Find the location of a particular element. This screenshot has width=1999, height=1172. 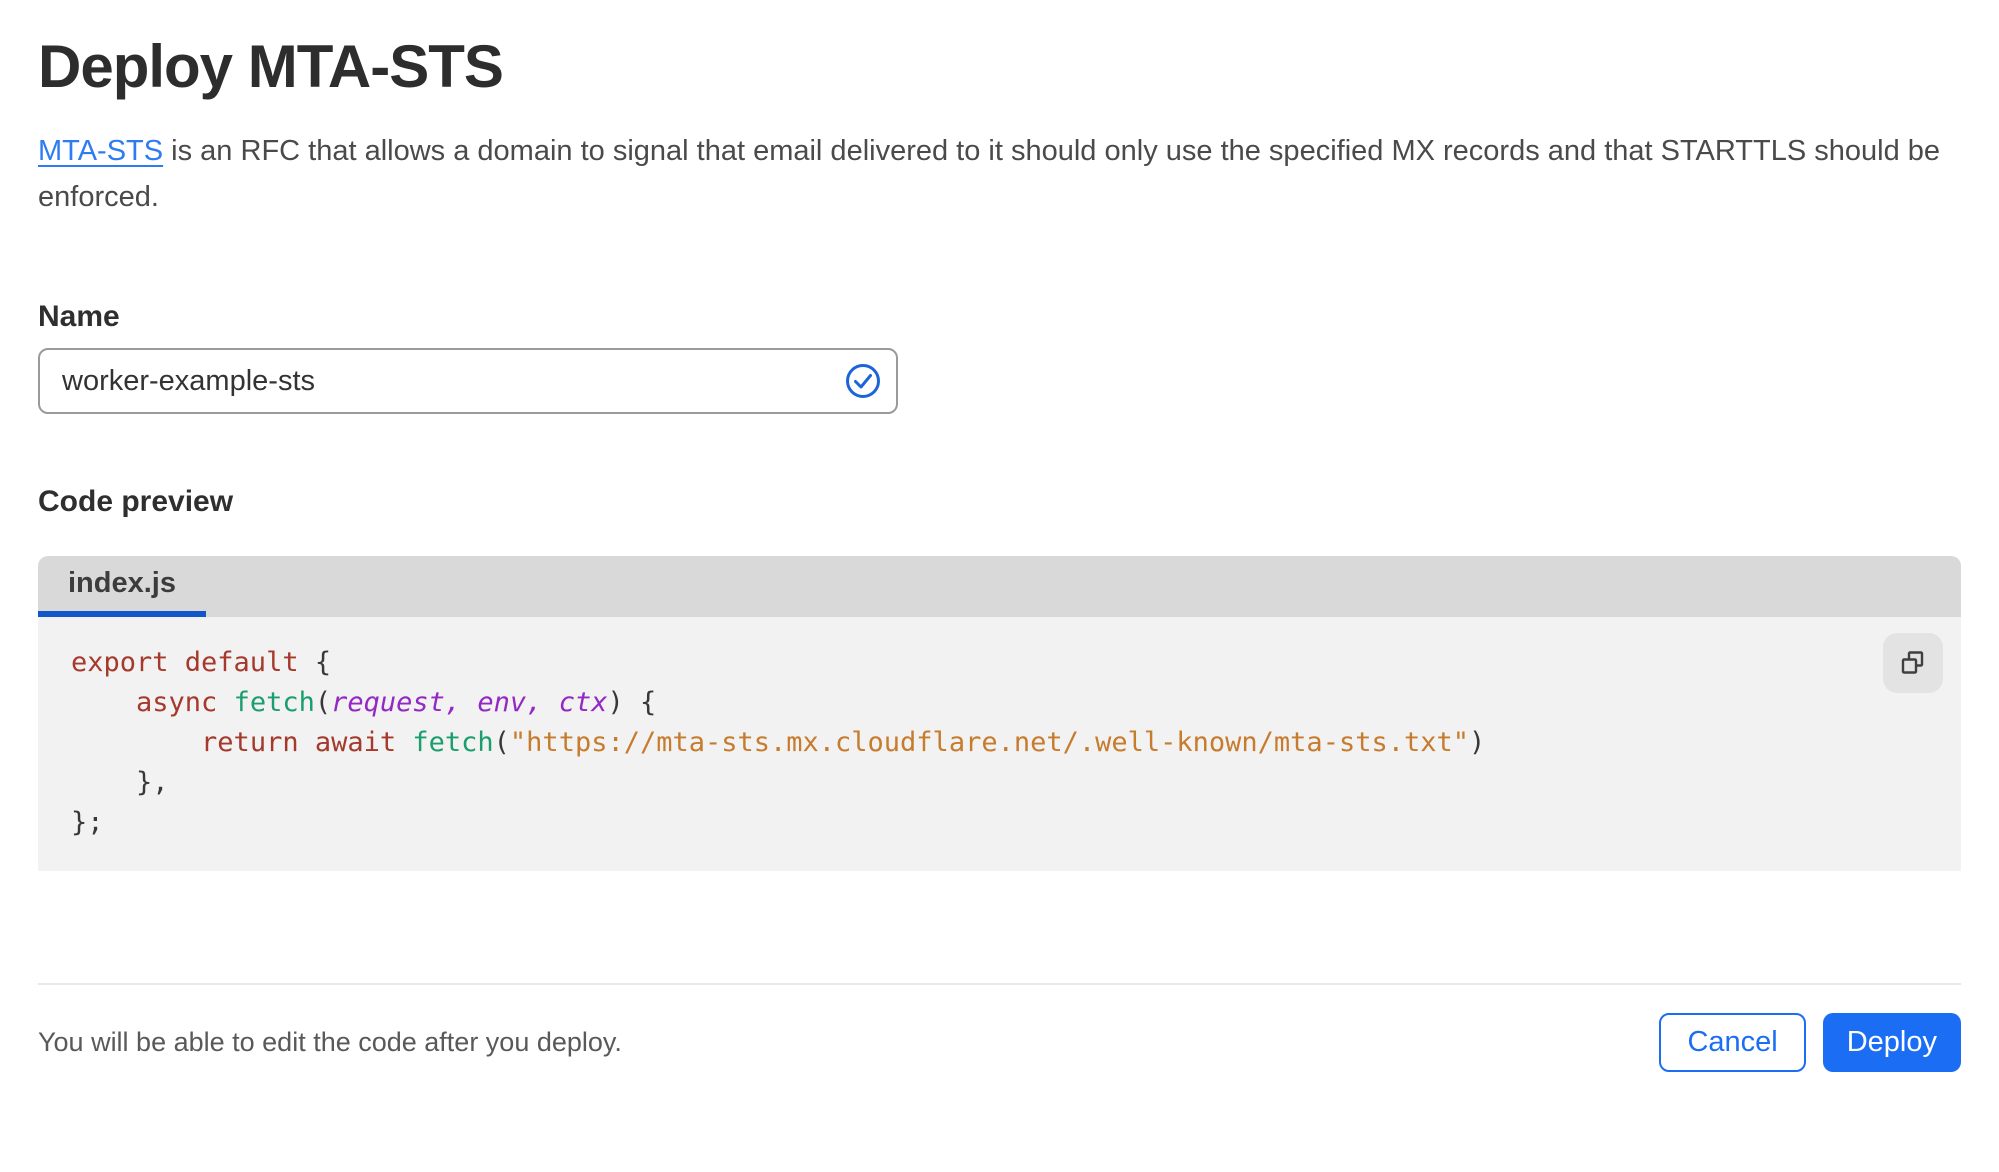

code-line: }, is located at coordinates (1016, 783).